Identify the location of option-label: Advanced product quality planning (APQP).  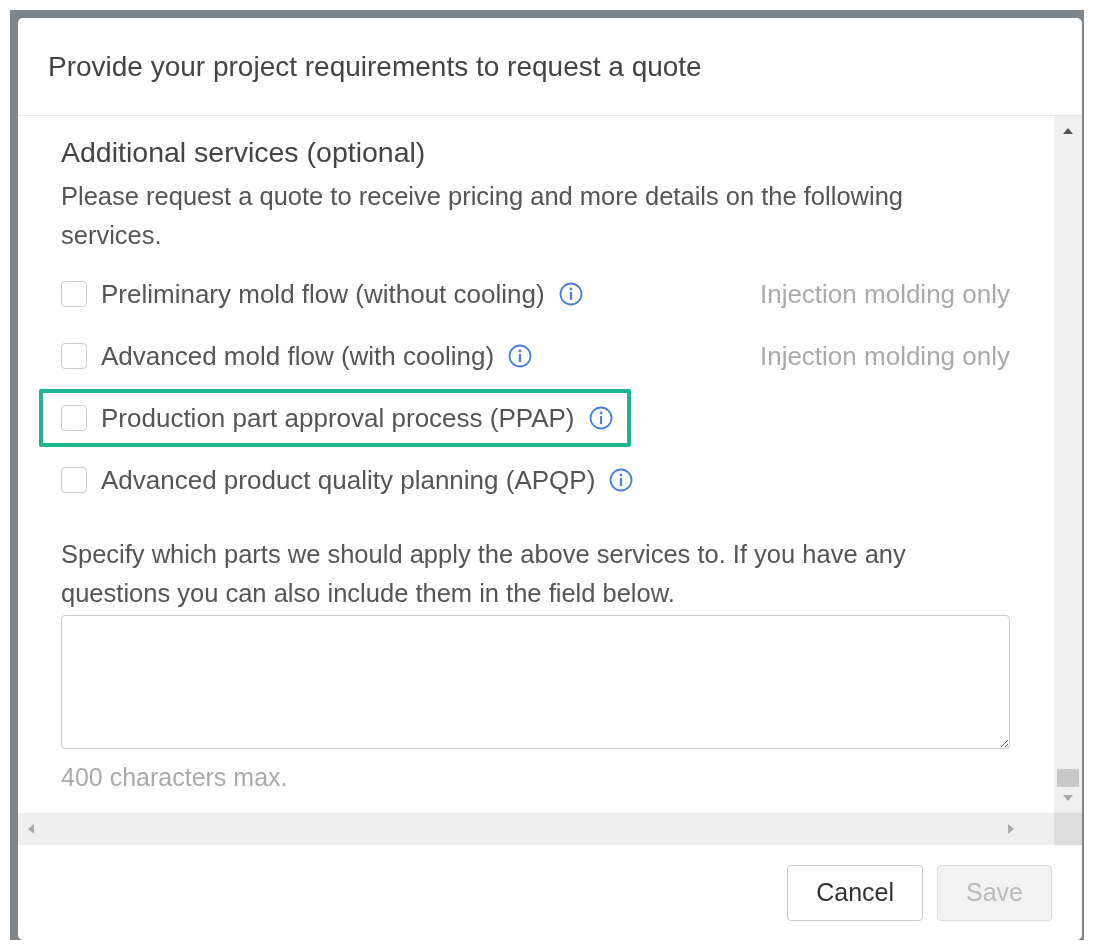
(348, 480).